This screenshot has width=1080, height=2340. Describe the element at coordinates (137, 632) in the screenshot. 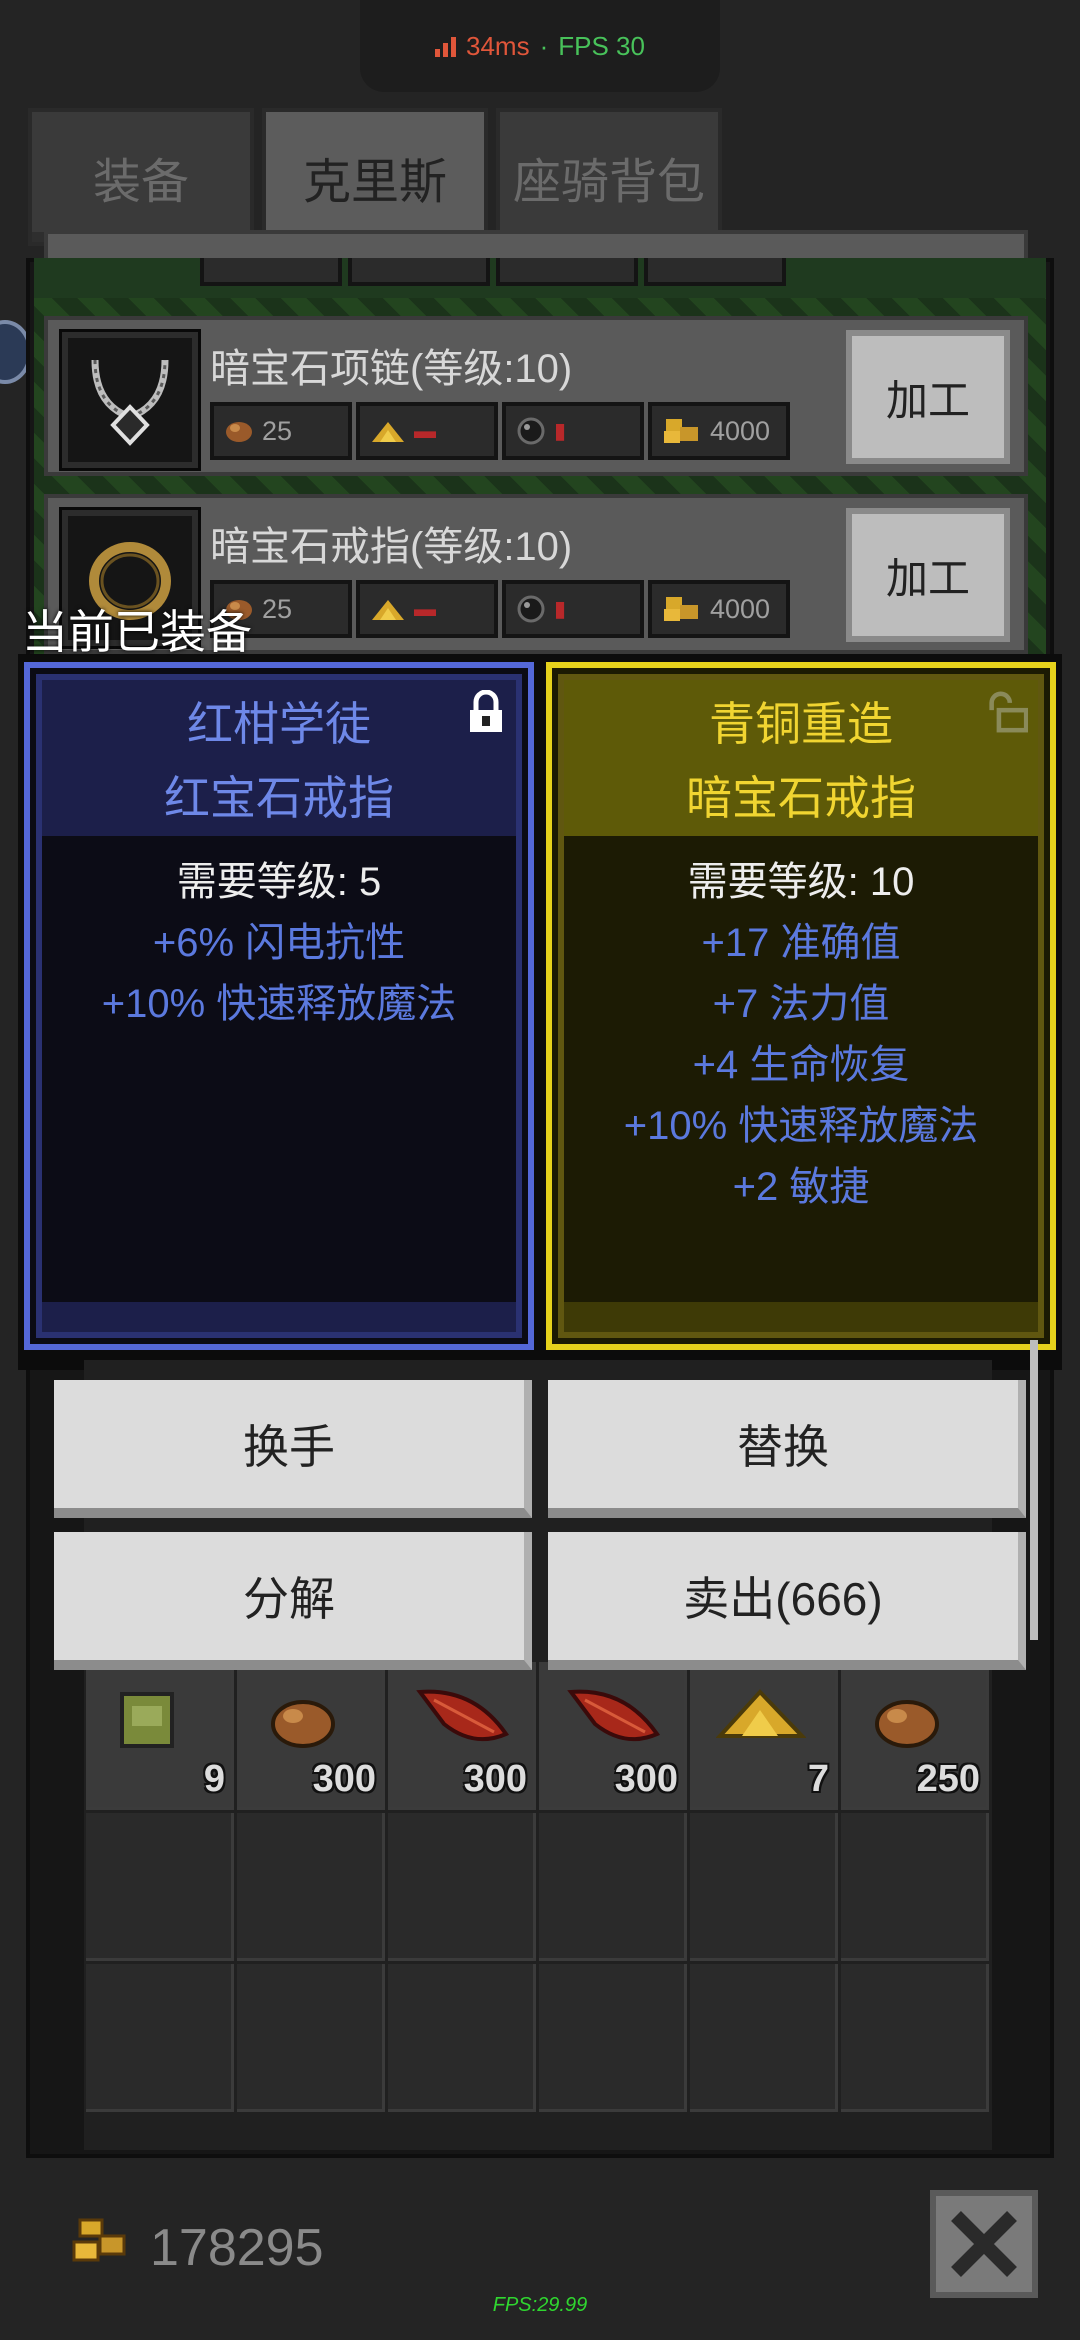

I see `equipped-label: 当前已装备` at that location.